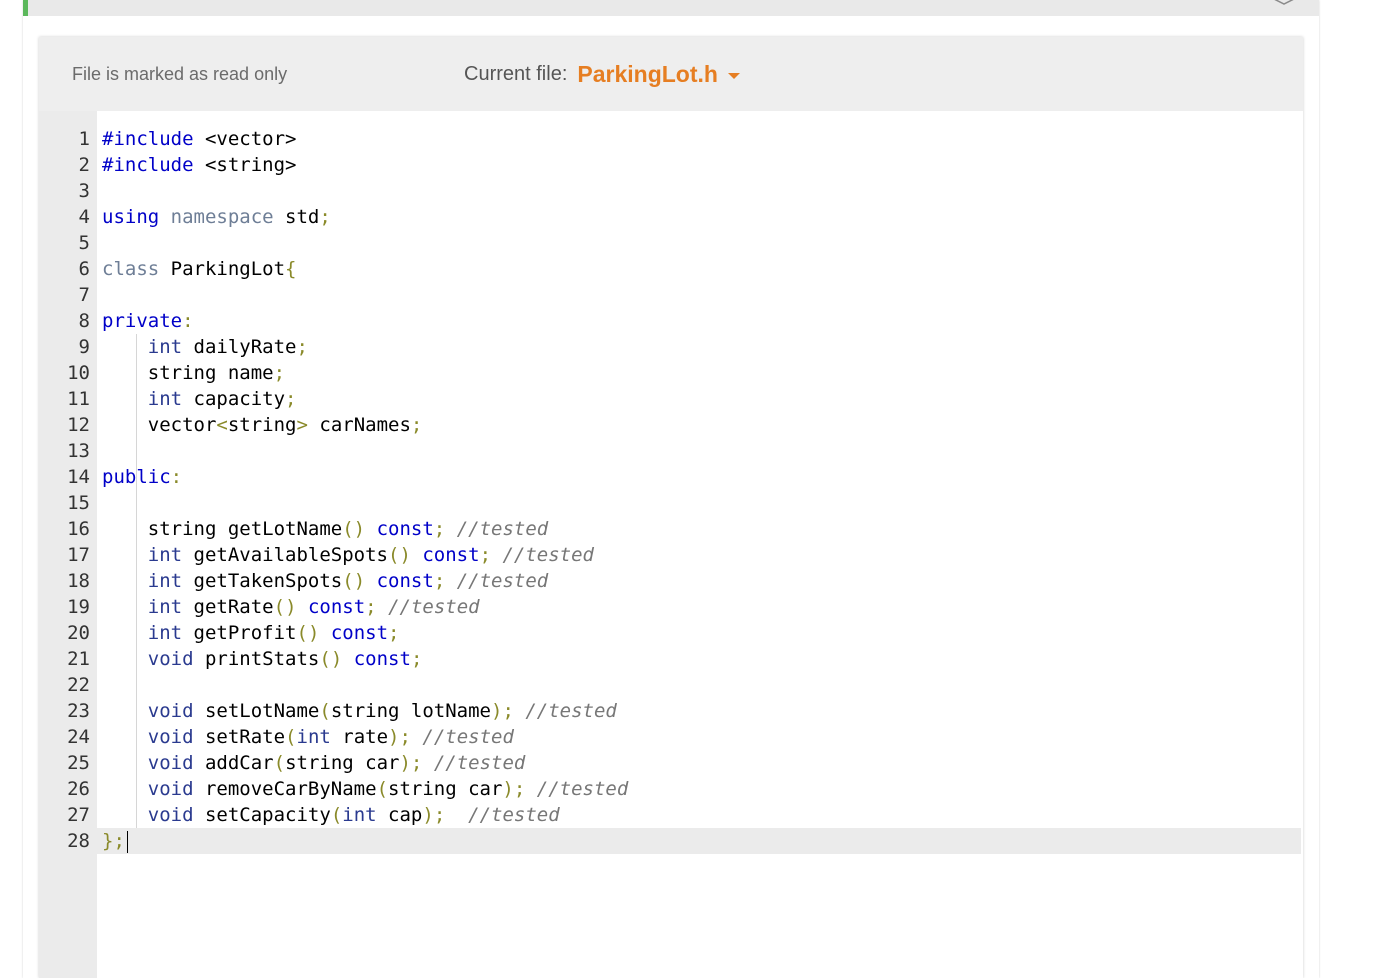 Image resolution: width=1388 pixels, height=978 pixels. Describe the element at coordinates (671, 295) in the screenshot. I see `code-line: 7` at that location.